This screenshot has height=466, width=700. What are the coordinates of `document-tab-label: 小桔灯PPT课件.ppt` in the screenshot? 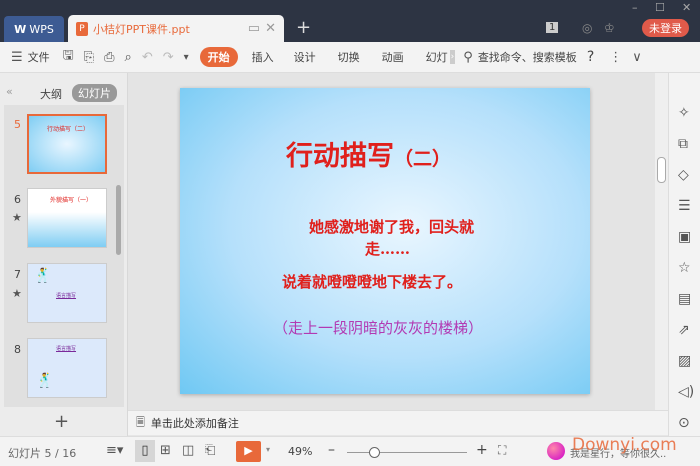 It's located at (141, 29).